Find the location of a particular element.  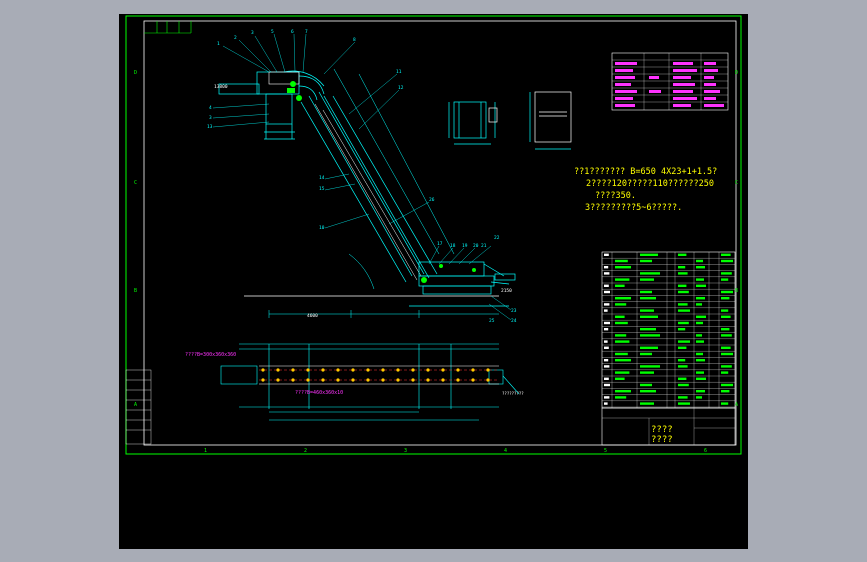

plan-label-center: ????B=460x360x10 is located at coordinates (319, 393).